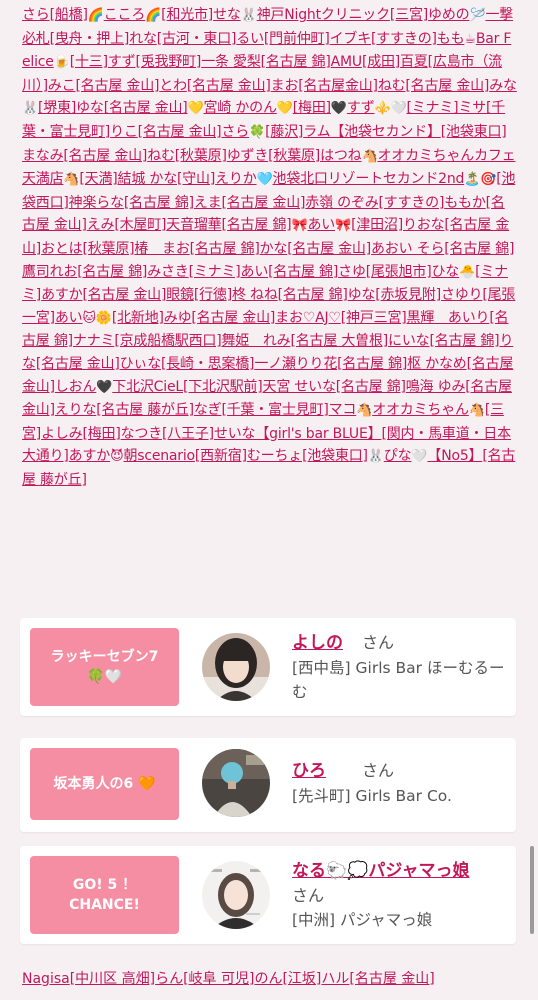 The image size is (538, 1000). I want to click on avatar, so click(236, 783).